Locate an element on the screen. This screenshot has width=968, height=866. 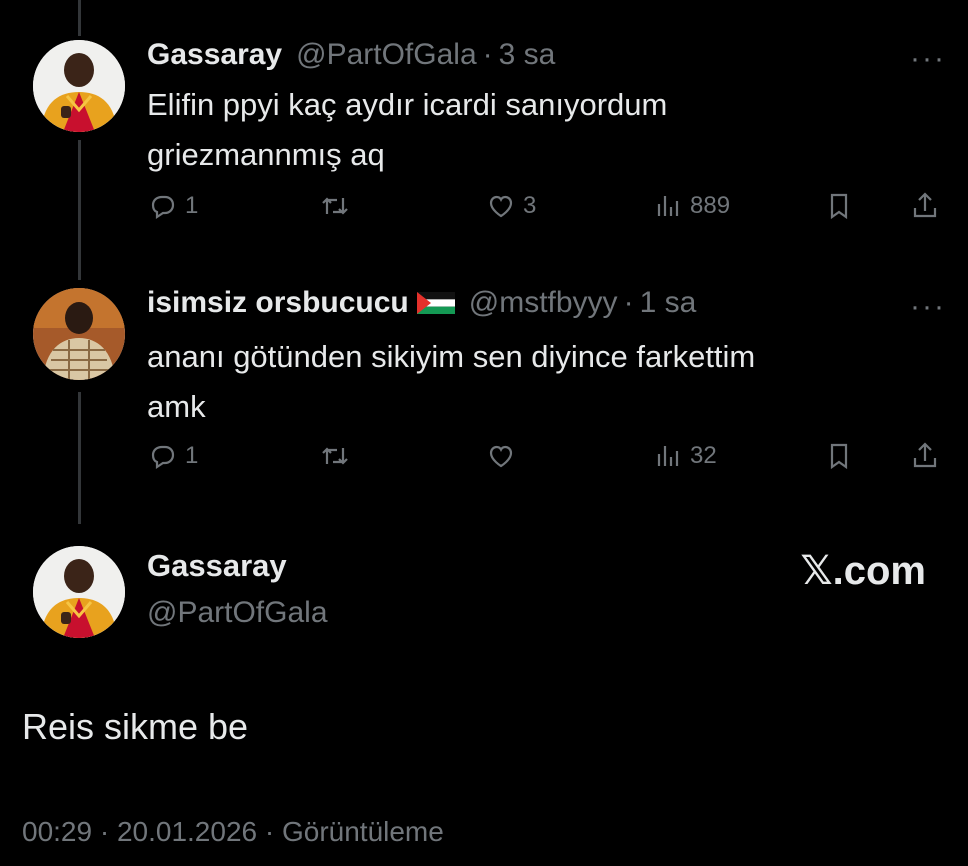
like-button: 3 is located at coordinates (510, 206).